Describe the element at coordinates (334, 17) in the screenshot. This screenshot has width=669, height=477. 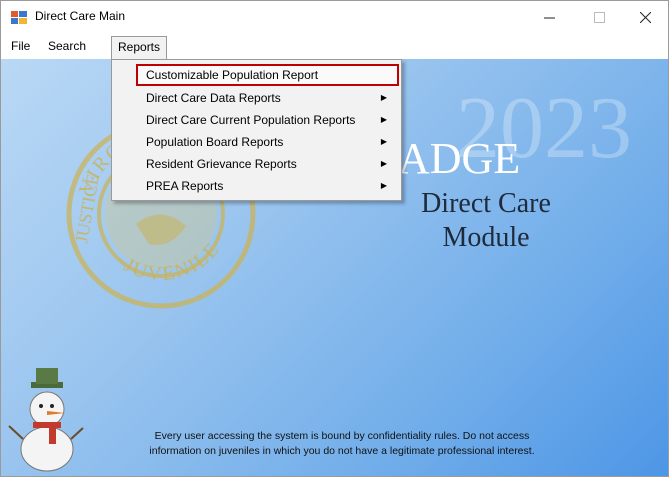
I see `title-bar: Direct Care Main` at that location.